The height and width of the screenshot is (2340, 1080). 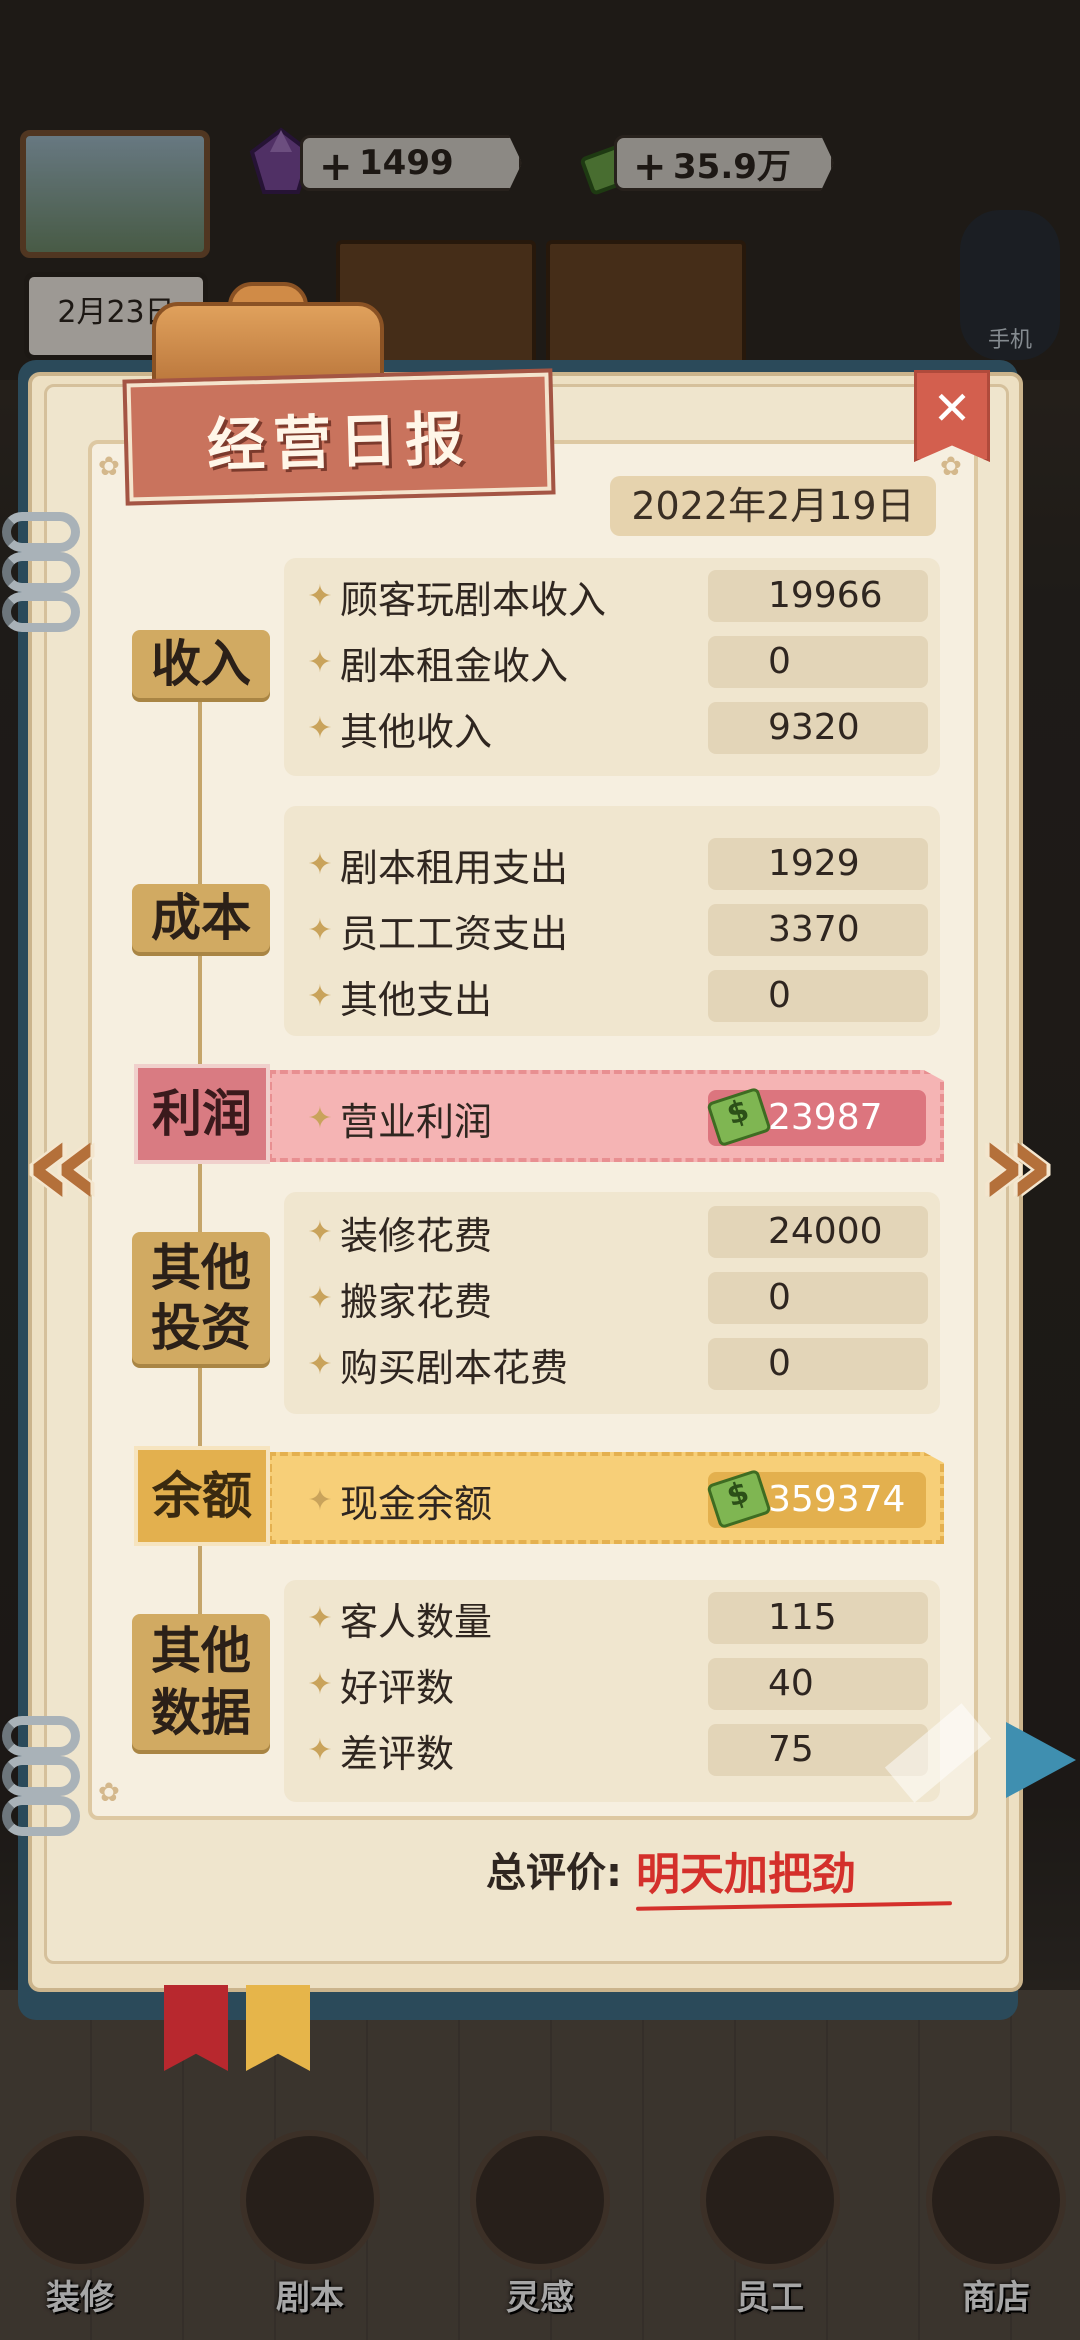 I want to click on category-line: 数据, so click(x=201, y=1713).